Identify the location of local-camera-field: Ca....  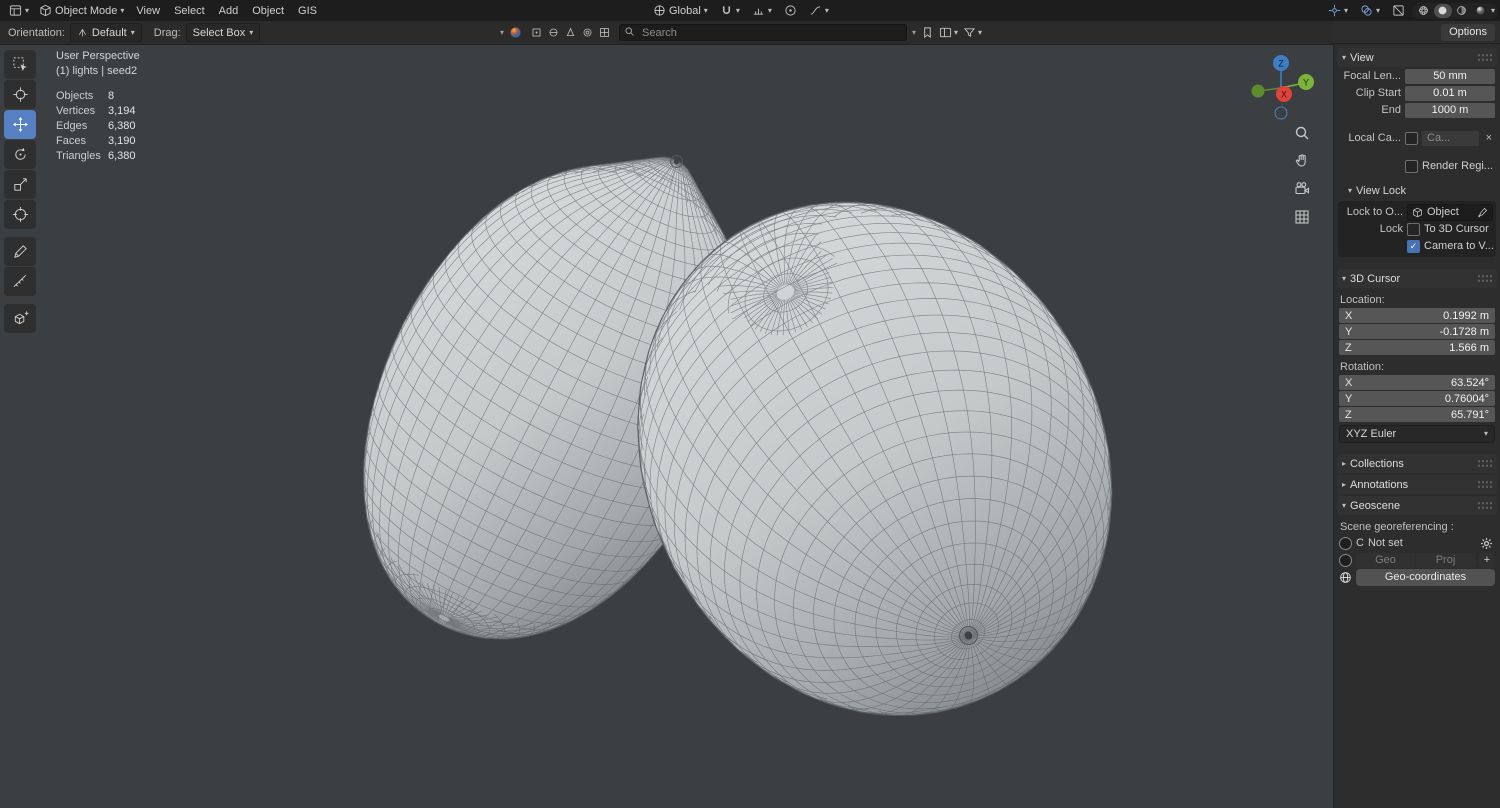
(1450, 138).